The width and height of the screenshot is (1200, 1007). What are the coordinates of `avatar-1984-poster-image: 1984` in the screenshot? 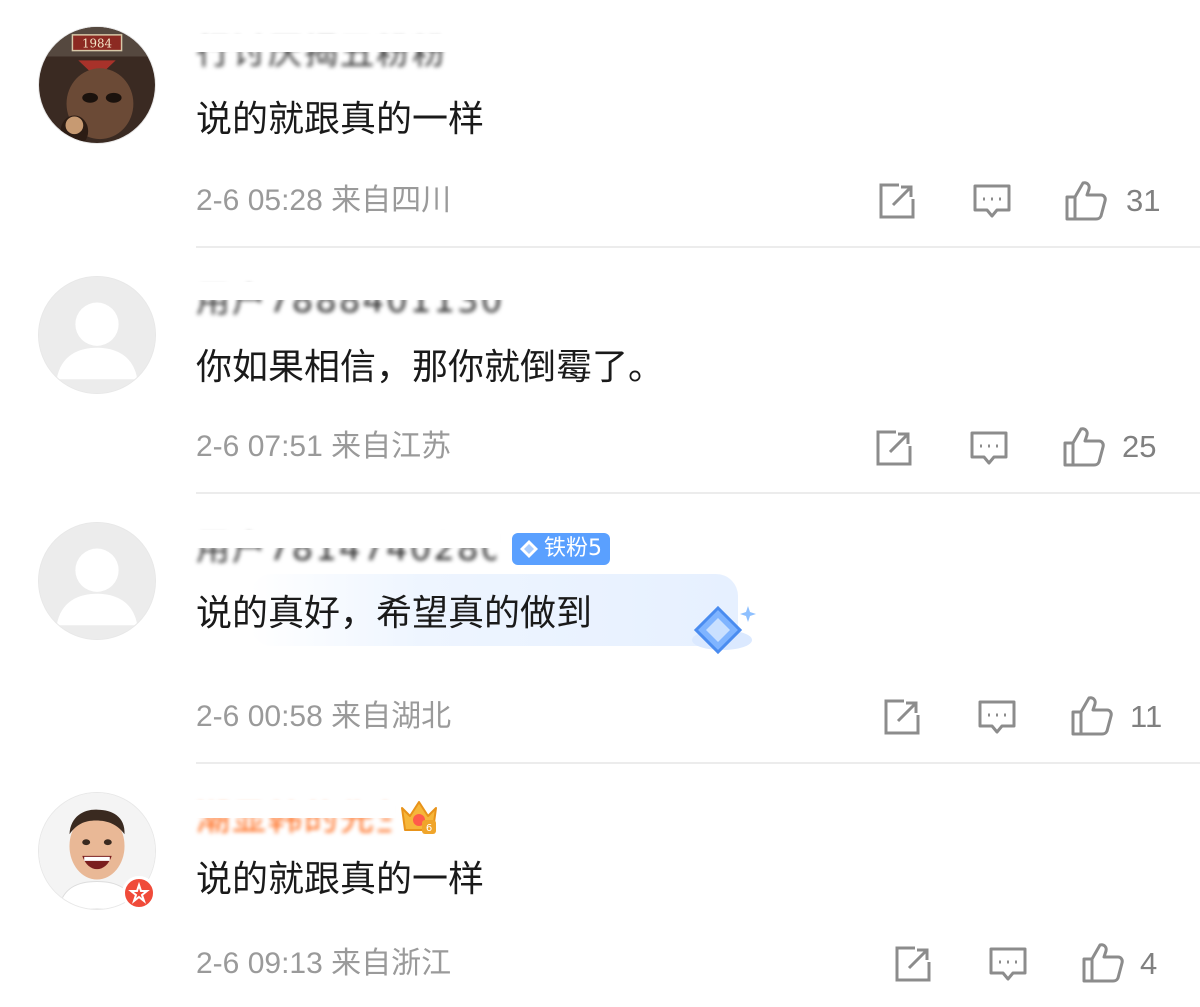 It's located at (97, 85).